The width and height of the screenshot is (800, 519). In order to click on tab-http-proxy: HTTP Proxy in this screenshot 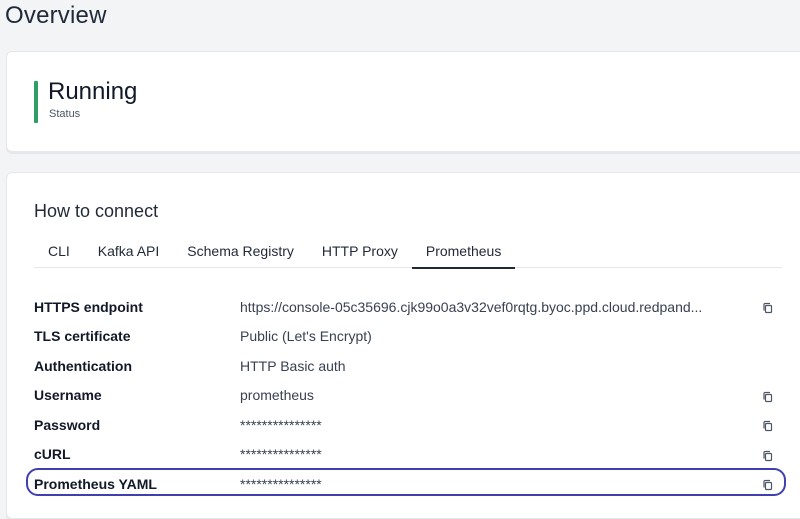, I will do `click(360, 253)`.